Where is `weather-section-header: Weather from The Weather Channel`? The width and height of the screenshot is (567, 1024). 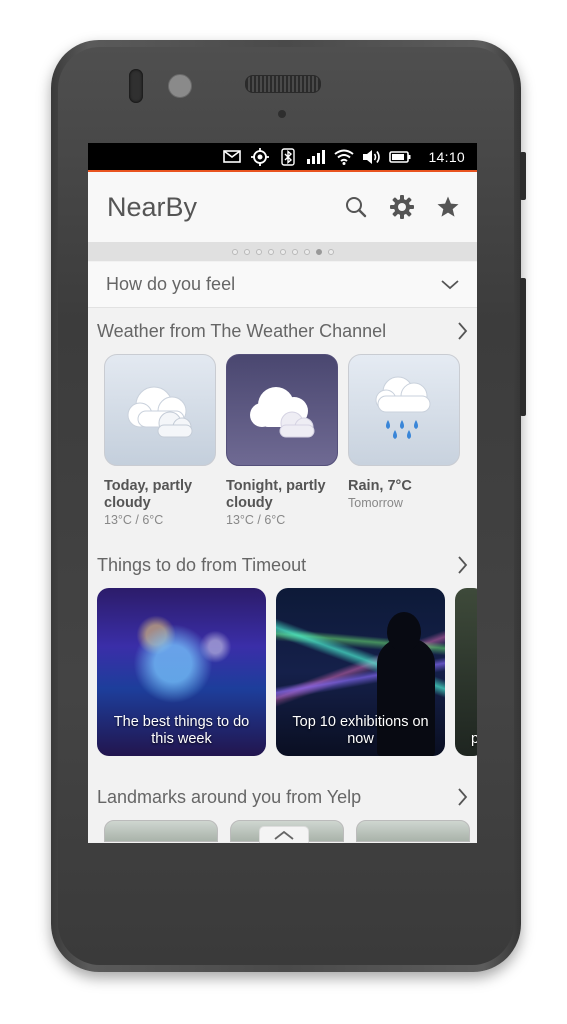 weather-section-header: Weather from The Weather Channel is located at coordinates (282, 331).